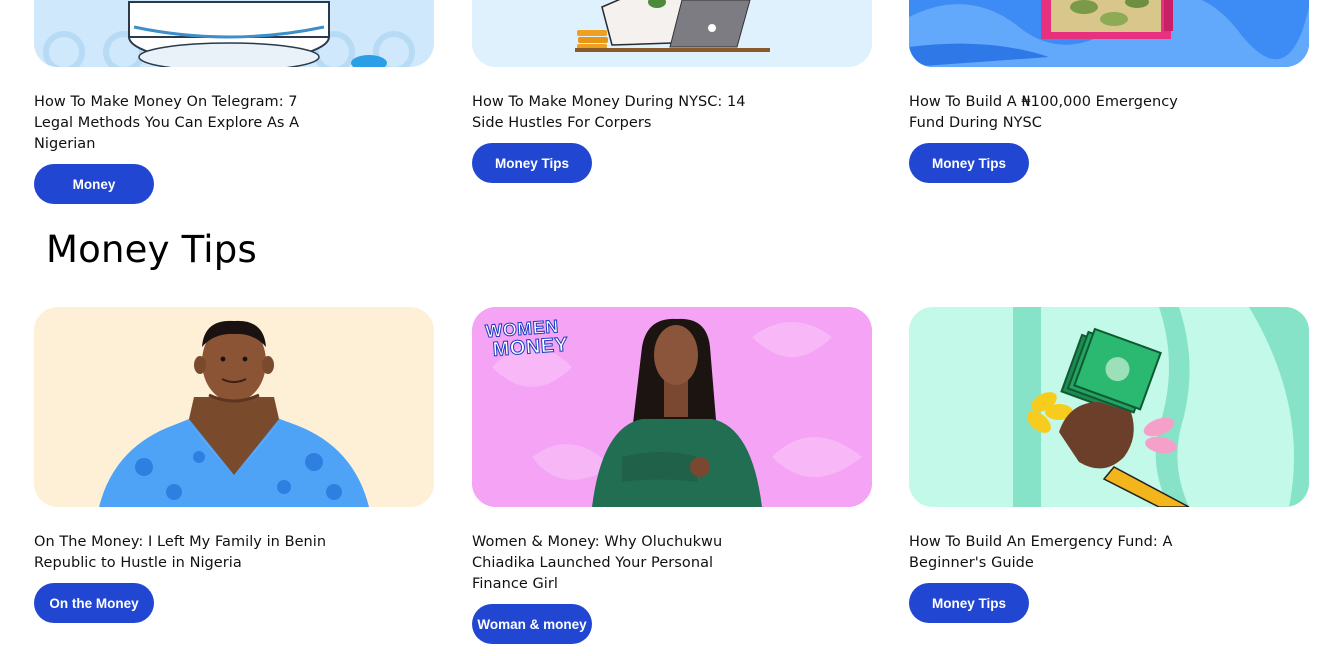 The height and width of the screenshot is (656, 1340). I want to click on thumbnail-on-the-money, so click(234, 407).